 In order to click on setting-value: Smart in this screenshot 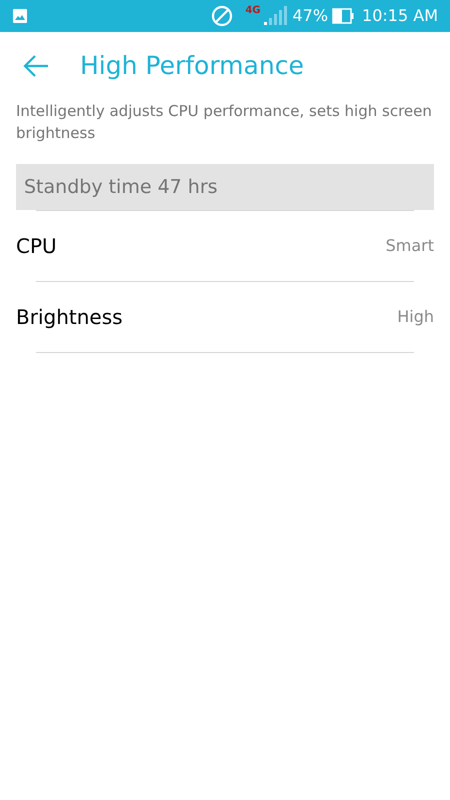, I will do `click(410, 246)`.